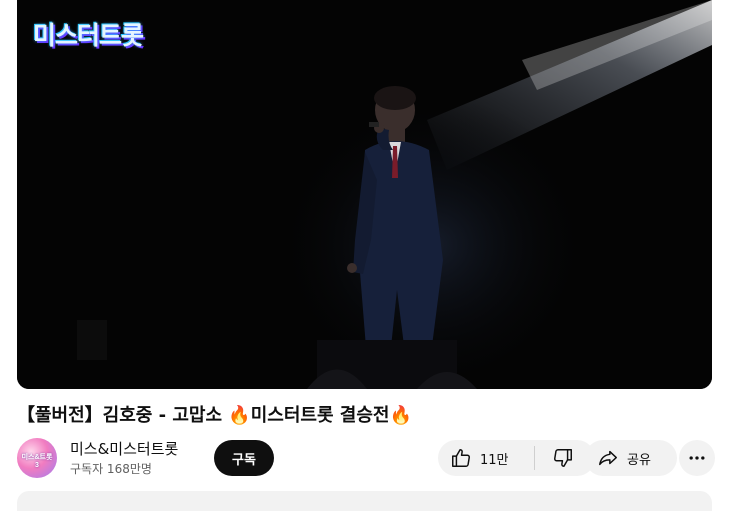 The image size is (729, 511). I want to click on share-button: 공유, so click(631, 458).